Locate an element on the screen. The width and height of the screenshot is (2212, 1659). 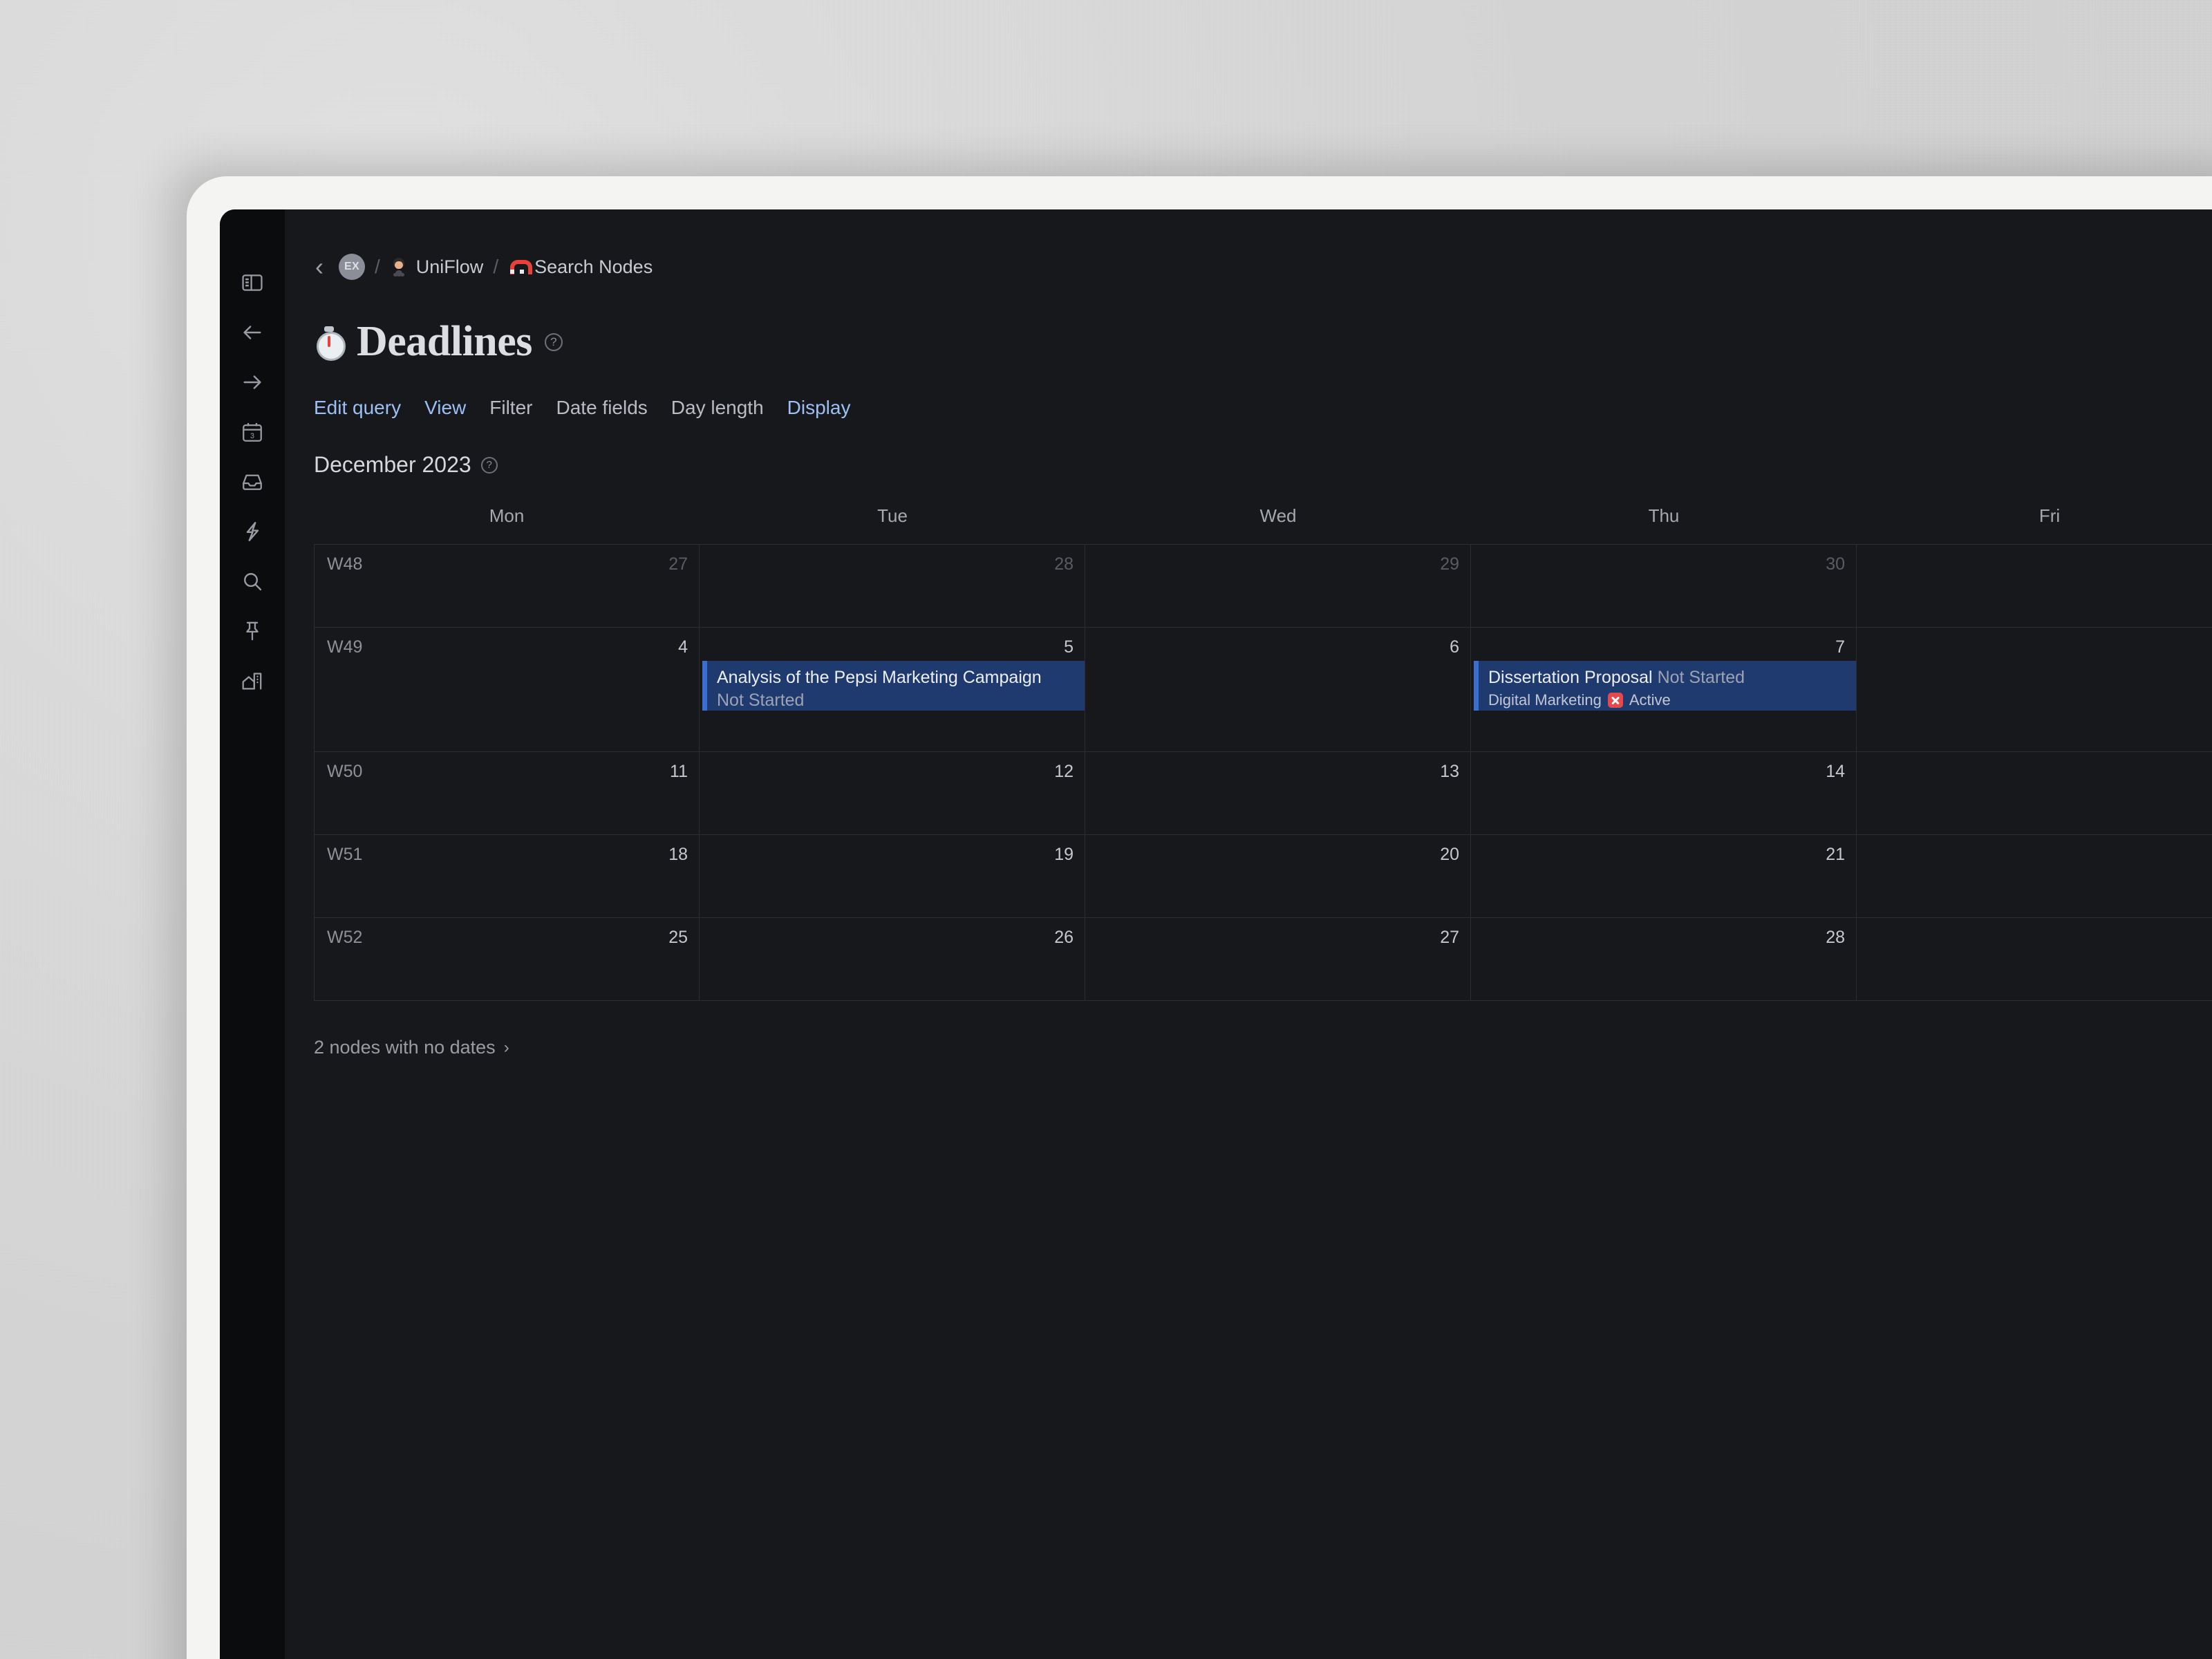
week-label: W50 is located at coordinates (345, 772).